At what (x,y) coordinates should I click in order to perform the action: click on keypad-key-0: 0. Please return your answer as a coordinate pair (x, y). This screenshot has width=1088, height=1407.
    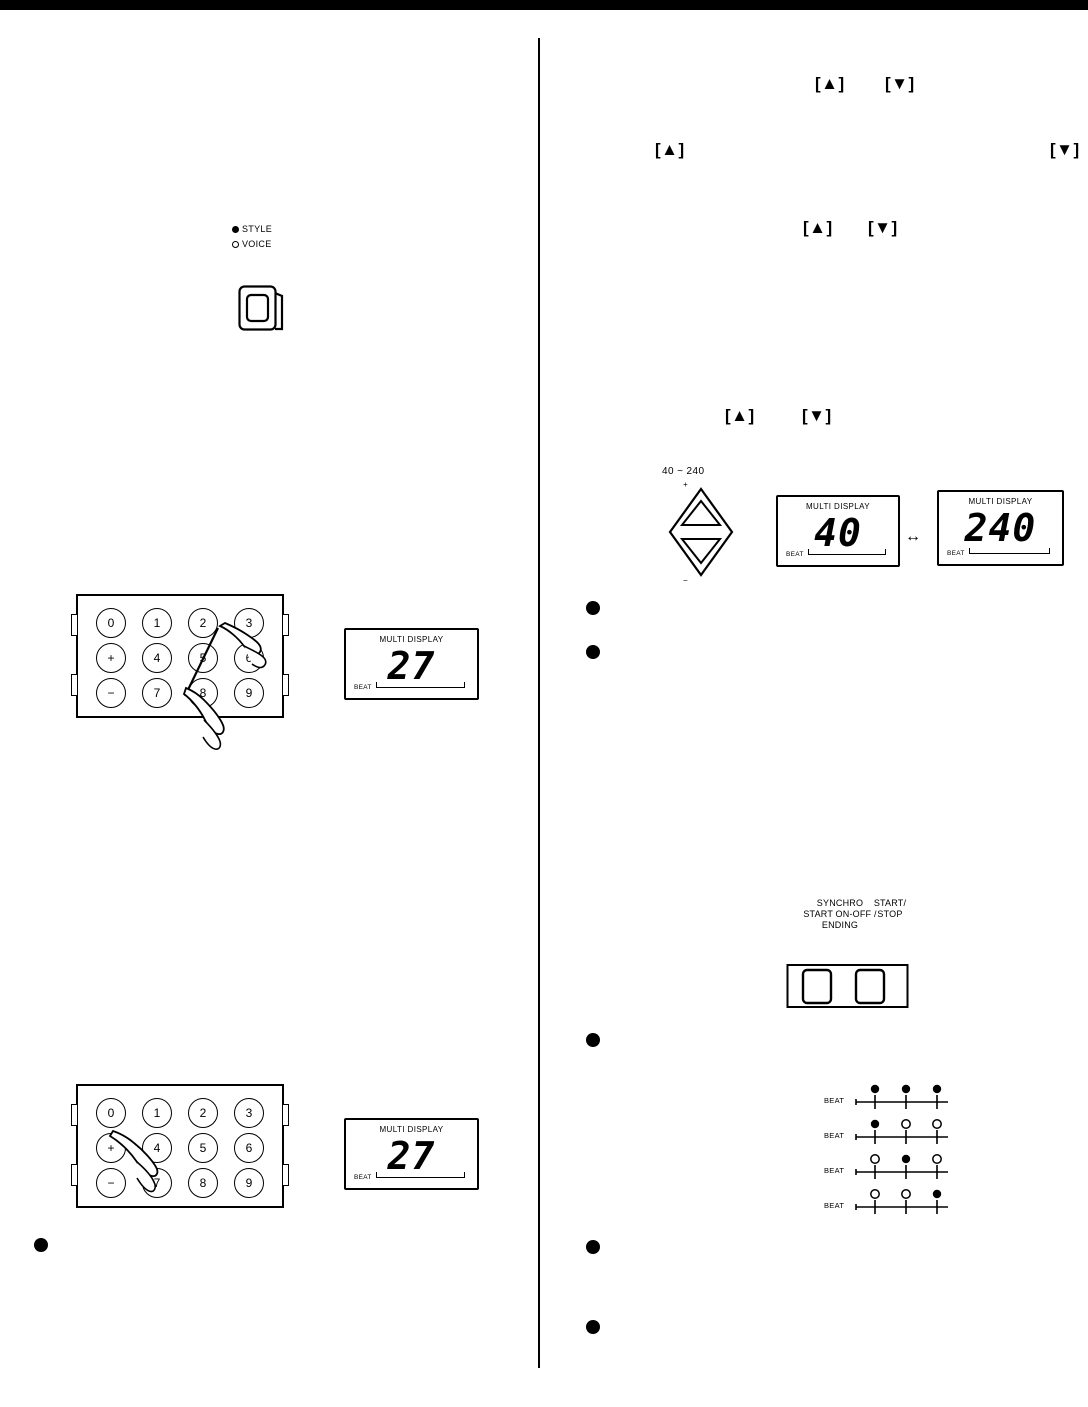
    Looking at the image, I should click on (111, 623).